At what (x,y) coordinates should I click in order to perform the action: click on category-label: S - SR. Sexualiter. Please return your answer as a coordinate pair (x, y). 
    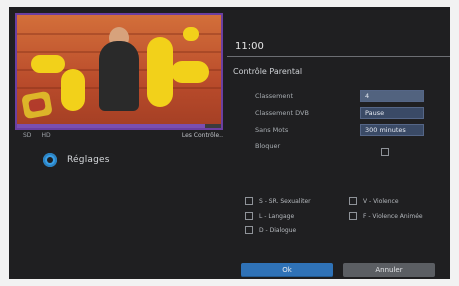
    Looking at the image, I should click on (285, 201).